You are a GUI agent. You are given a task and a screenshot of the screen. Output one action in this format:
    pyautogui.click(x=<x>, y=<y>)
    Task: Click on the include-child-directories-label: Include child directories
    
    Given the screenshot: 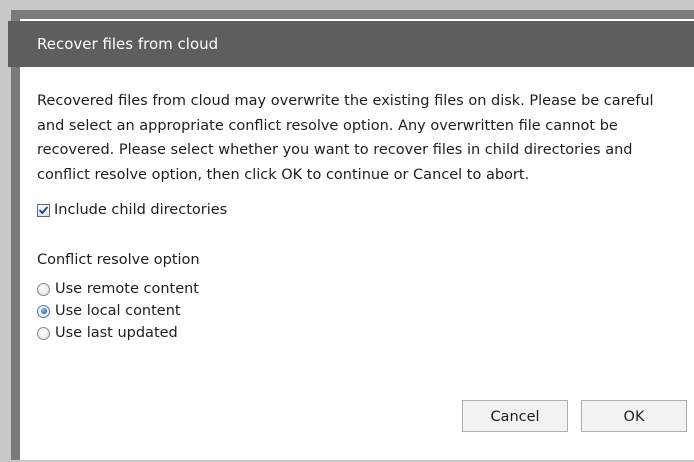 What is the action you would take?
    pyautogui.click(x=141, y=210)
    